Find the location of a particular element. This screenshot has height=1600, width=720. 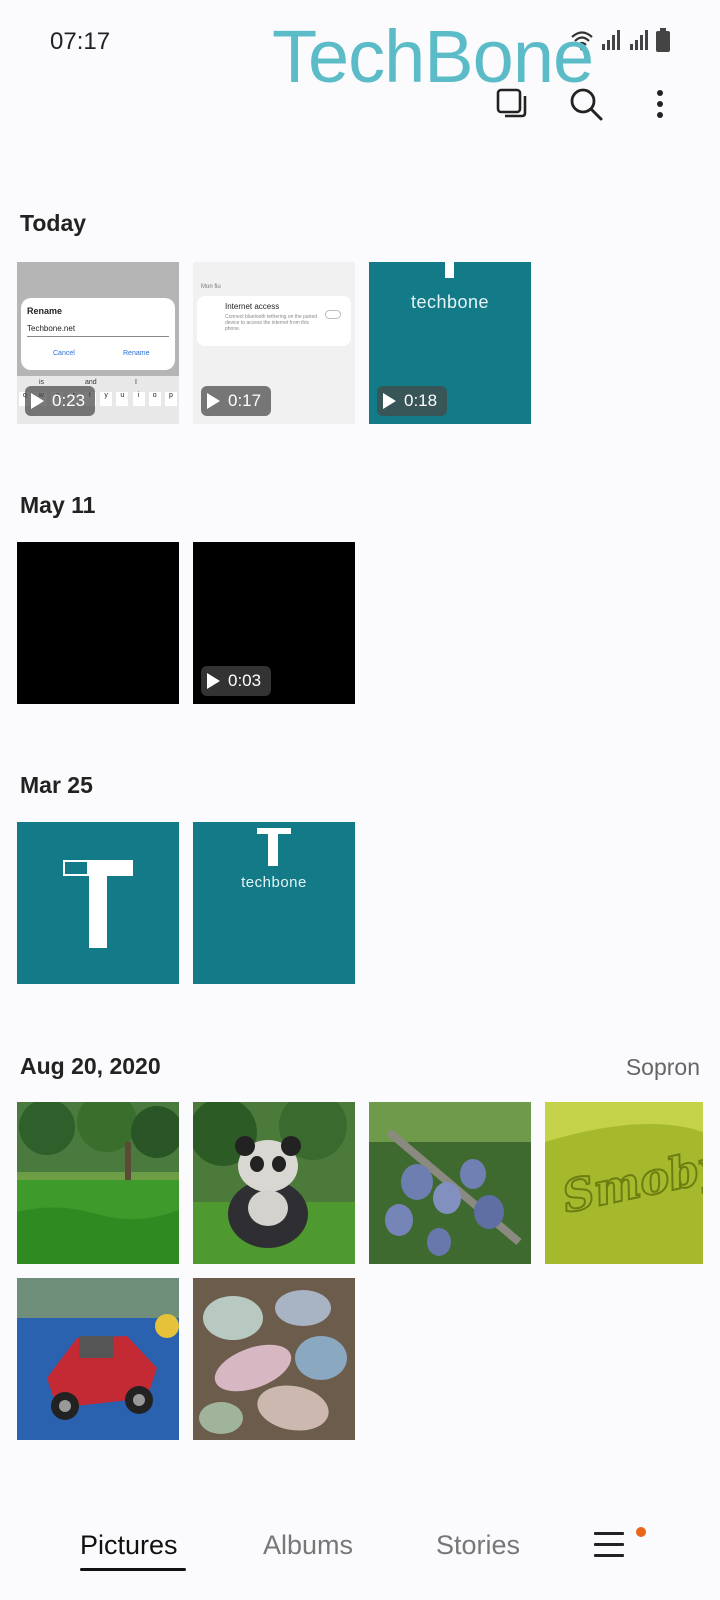

photo-thumbnail: Smoby is located at coordinates (624, 1183).